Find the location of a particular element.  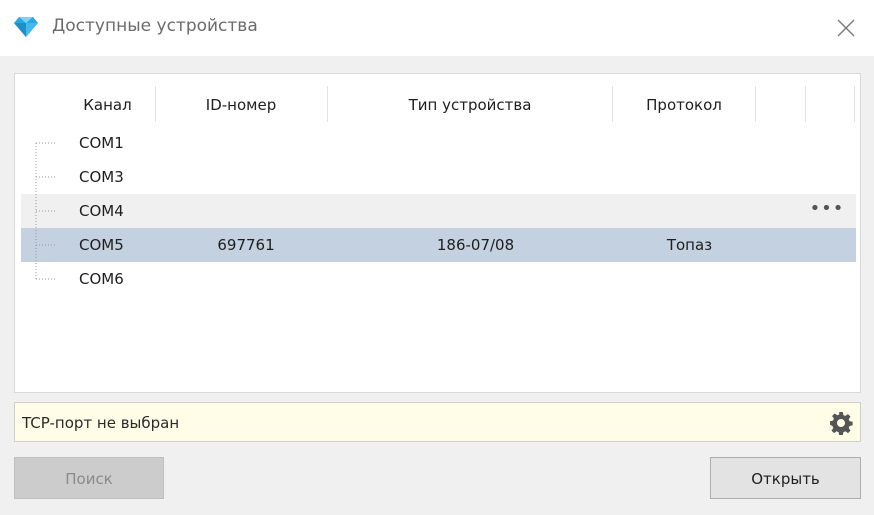

tcp-status-text: TCP-порт не выбран is located at coordinates (101, 423).